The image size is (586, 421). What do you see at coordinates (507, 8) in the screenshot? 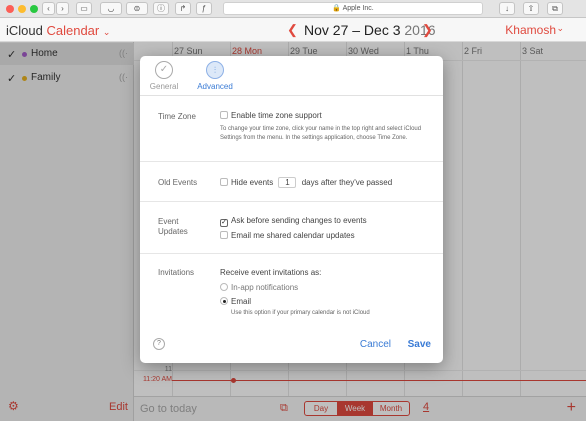
I see `download-icon: ↓` at bounding box center [507, 8].